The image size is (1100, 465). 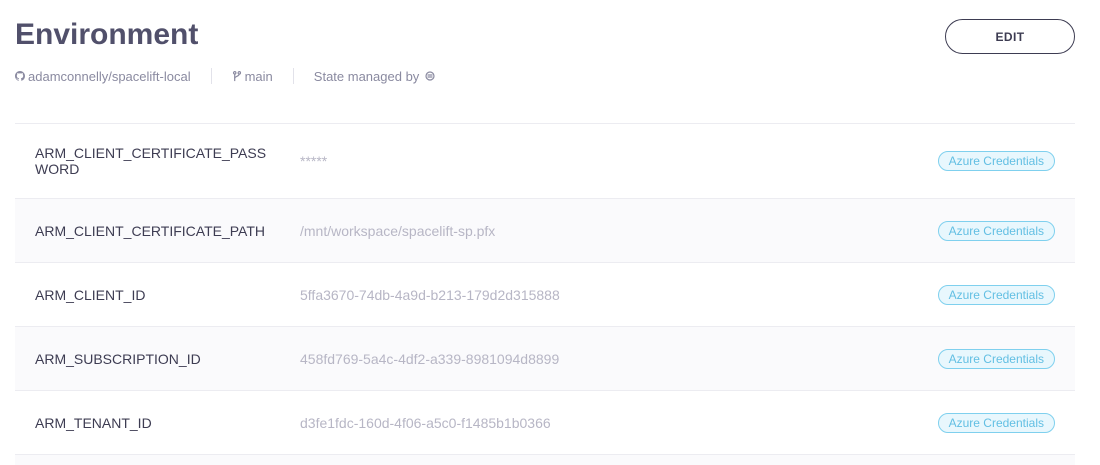 What do you see at coordinates (118, 358) in the screenshot?
I see `variable-name: ARM_SUBSCRIPTION_ID` at bounding box center [118, 358].